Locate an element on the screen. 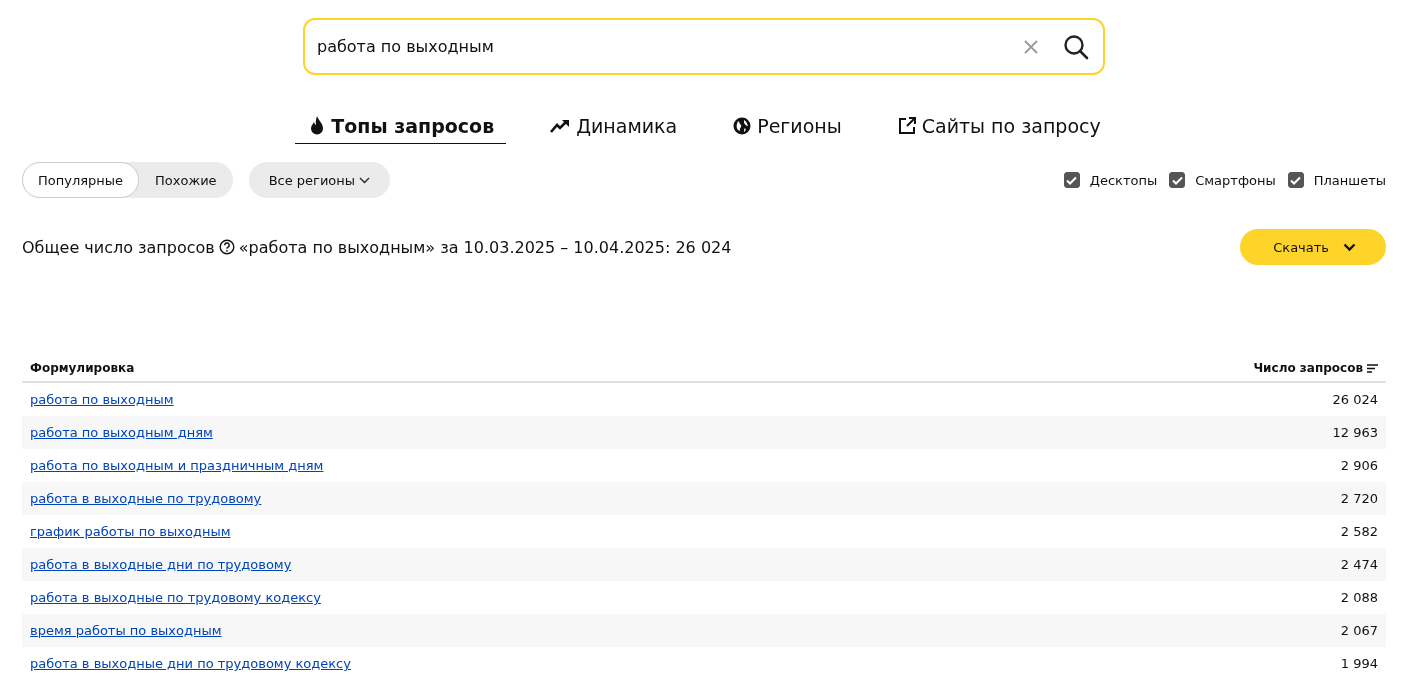 The height and width of the screenshot is (674, 1403). external-link-icon is located at coordinates (906, 126).